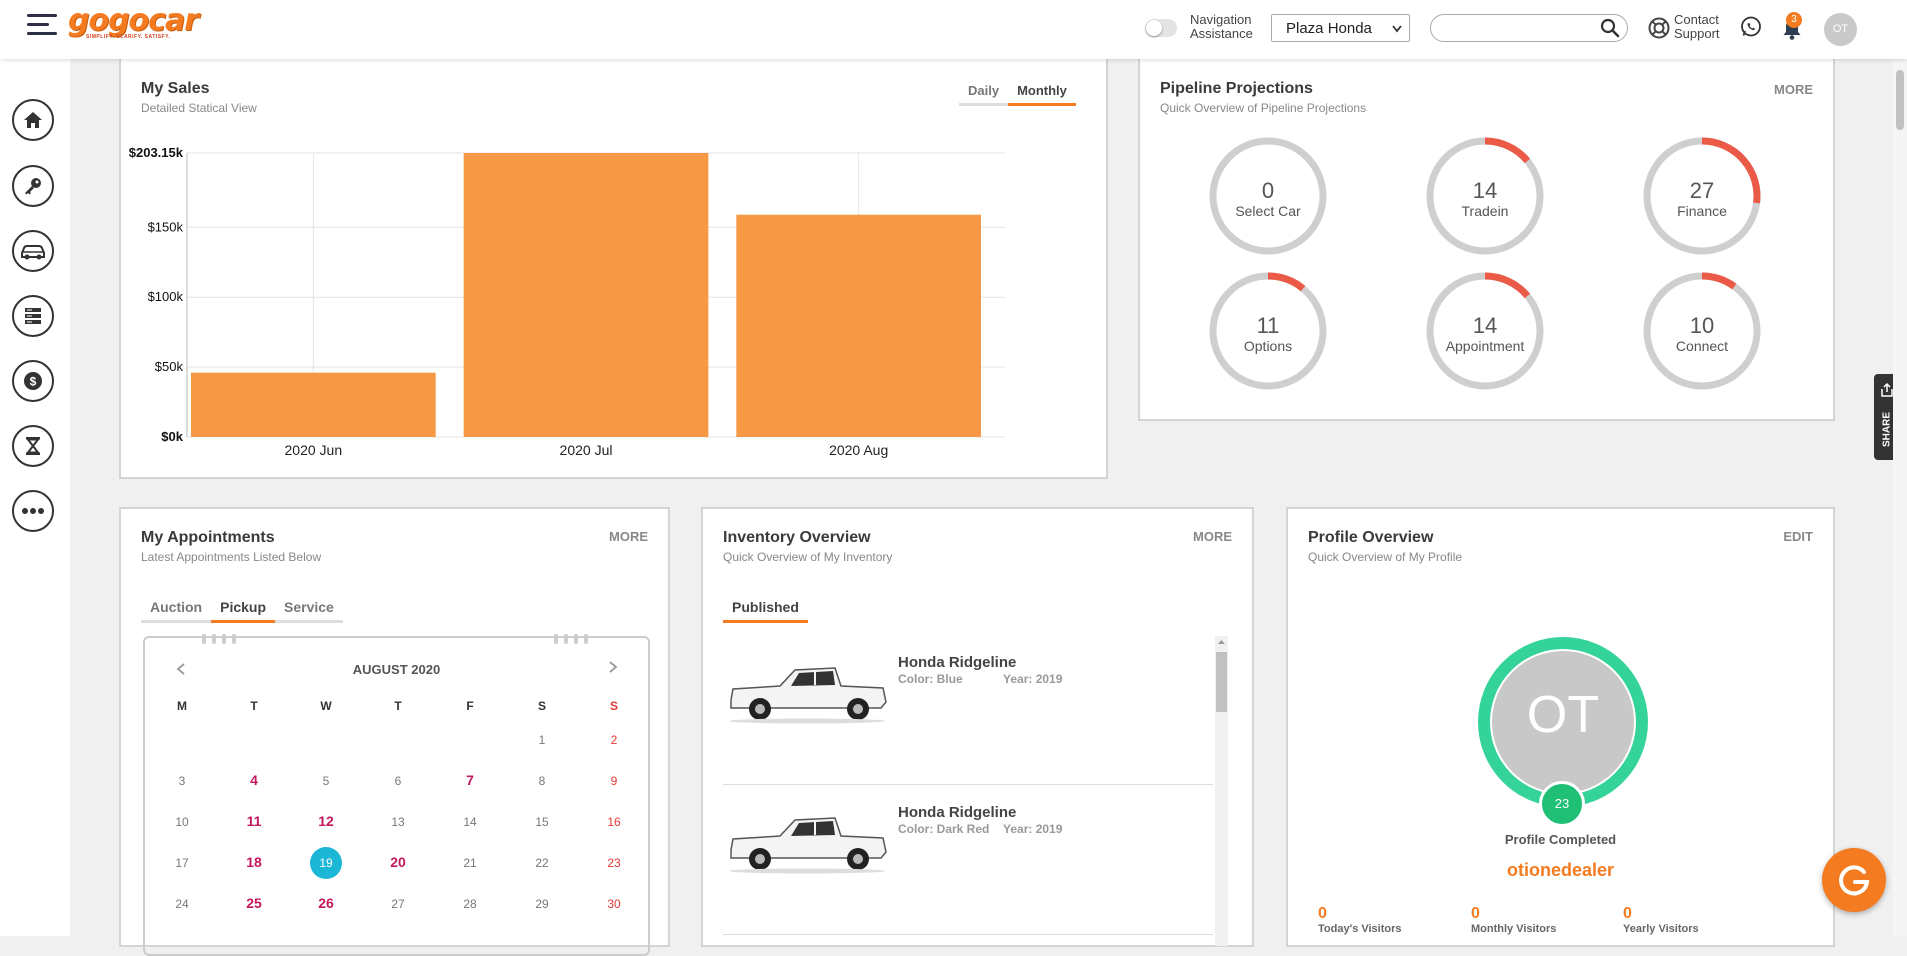  Describe the element at coordinates (1798, 536) in the screenshot. I see `profile-edit-link: EDIT` at that location.